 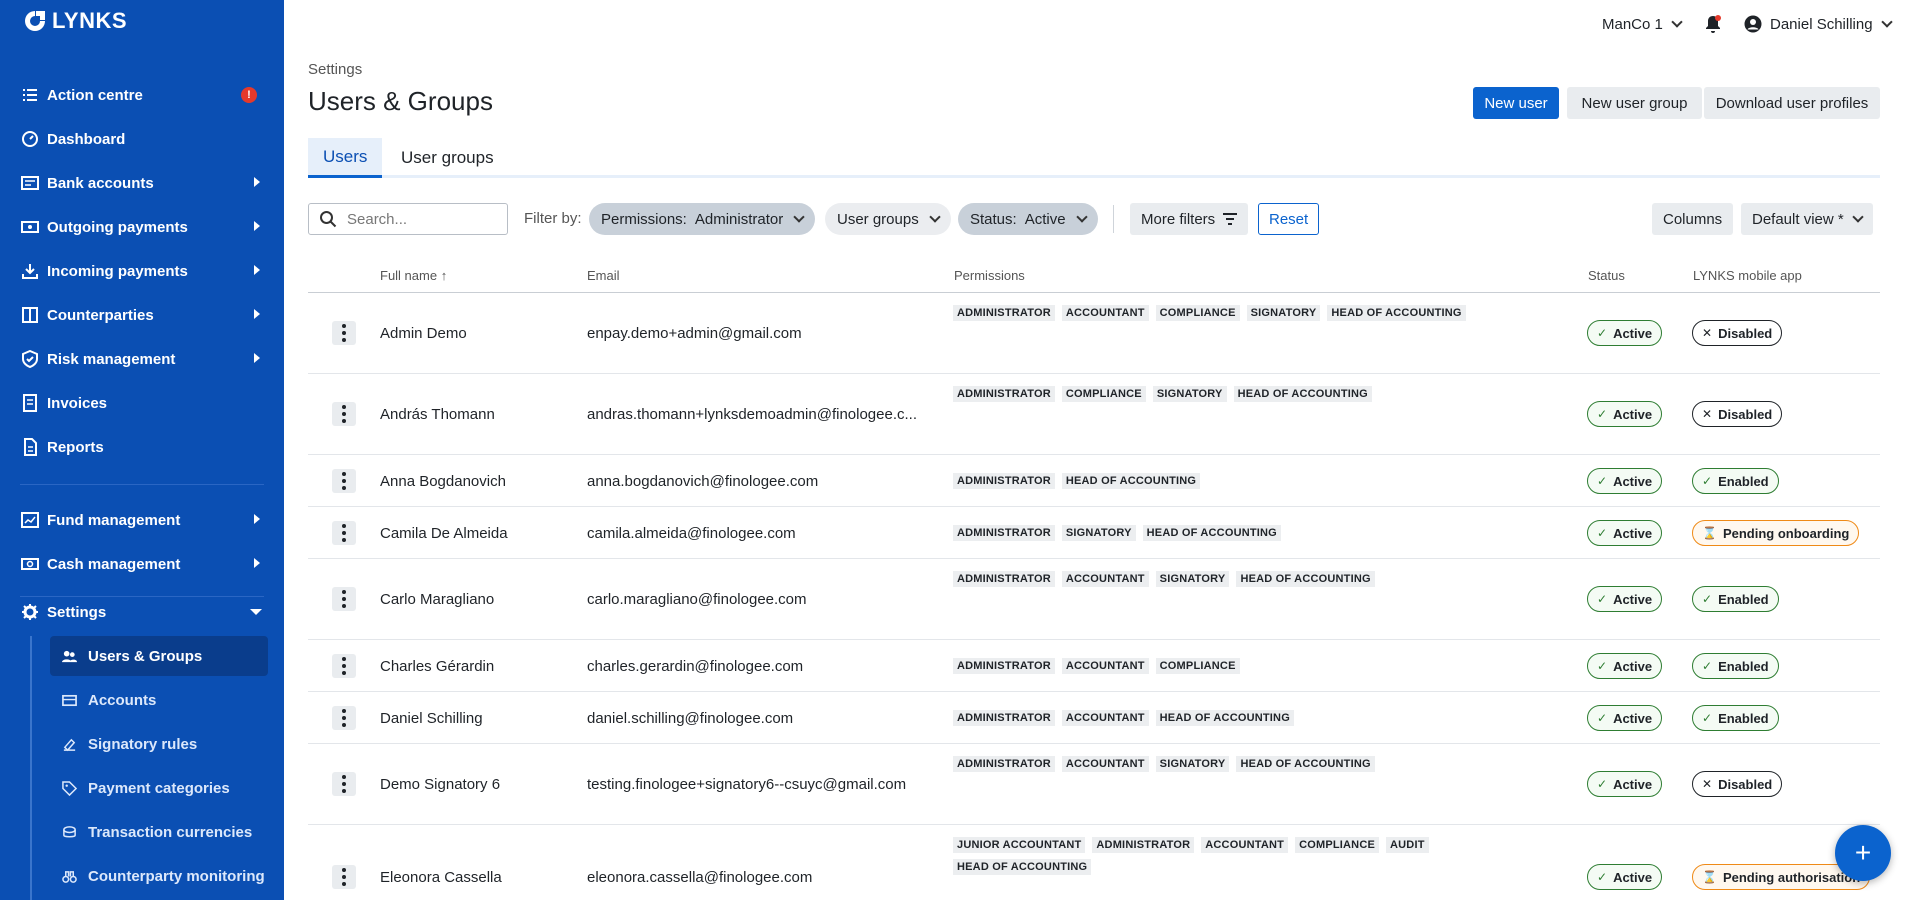 What do you see at coordinates (1807, 219) in the screenshot?
I see `view-selector: Default view *` at bounding box center [1807, 219].